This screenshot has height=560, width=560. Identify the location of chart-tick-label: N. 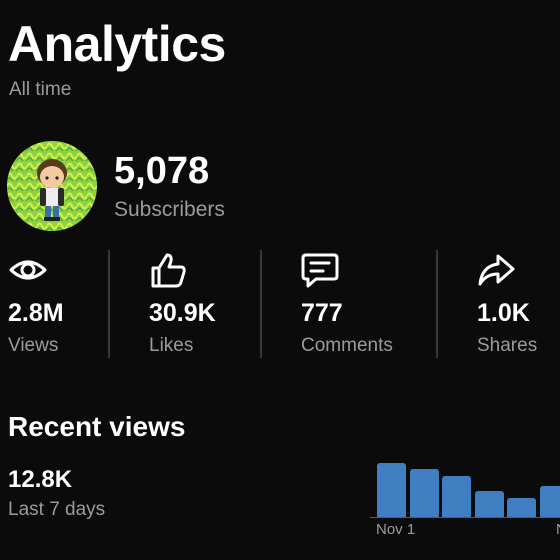
(558, 530).